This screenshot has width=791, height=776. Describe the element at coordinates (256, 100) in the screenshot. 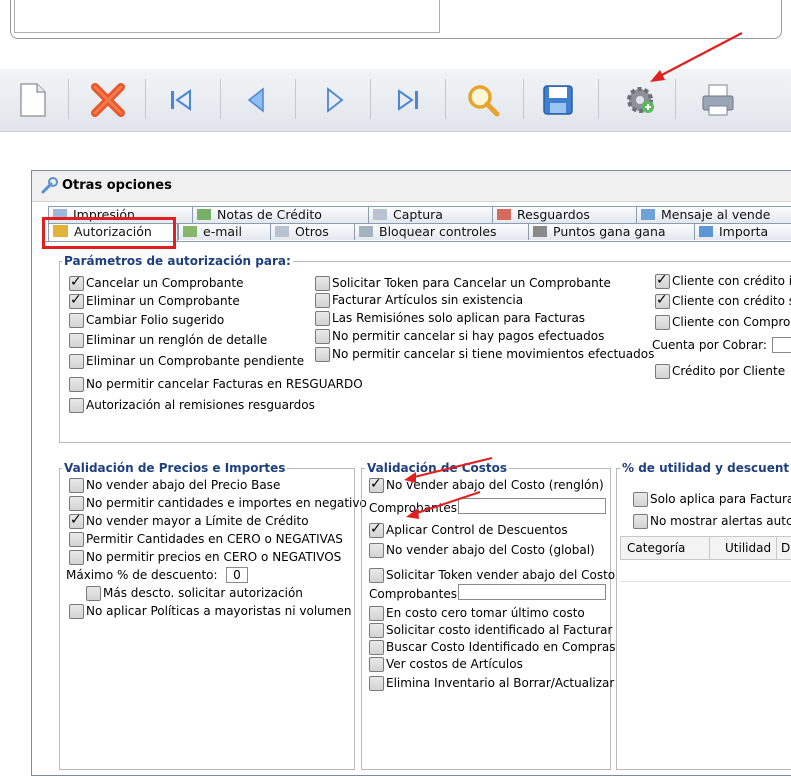

I see `previous-record-icon` at that location.